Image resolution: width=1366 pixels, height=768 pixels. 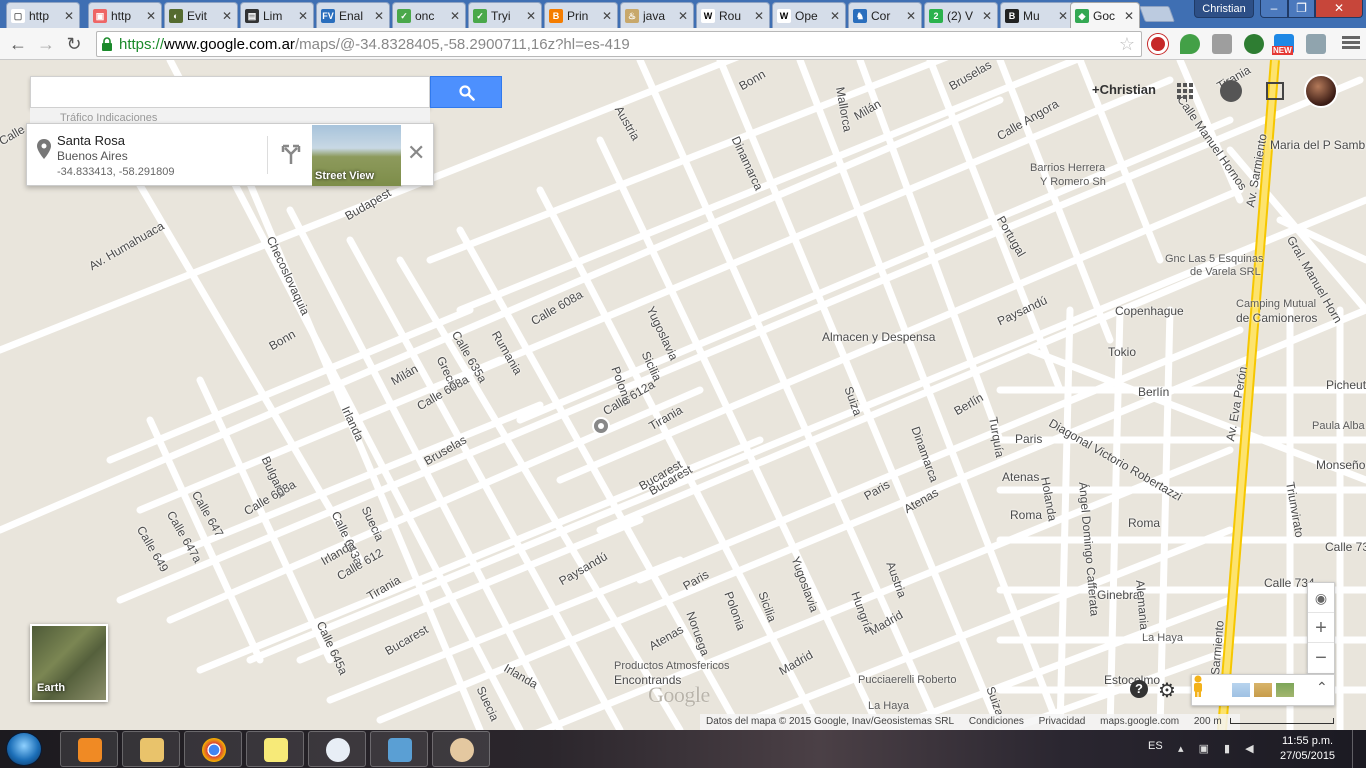 What do you see at coordinates (733, 15) in the screenshot?
I see `browser-tab: W Rou ✕` at bounding box center [733, 15].